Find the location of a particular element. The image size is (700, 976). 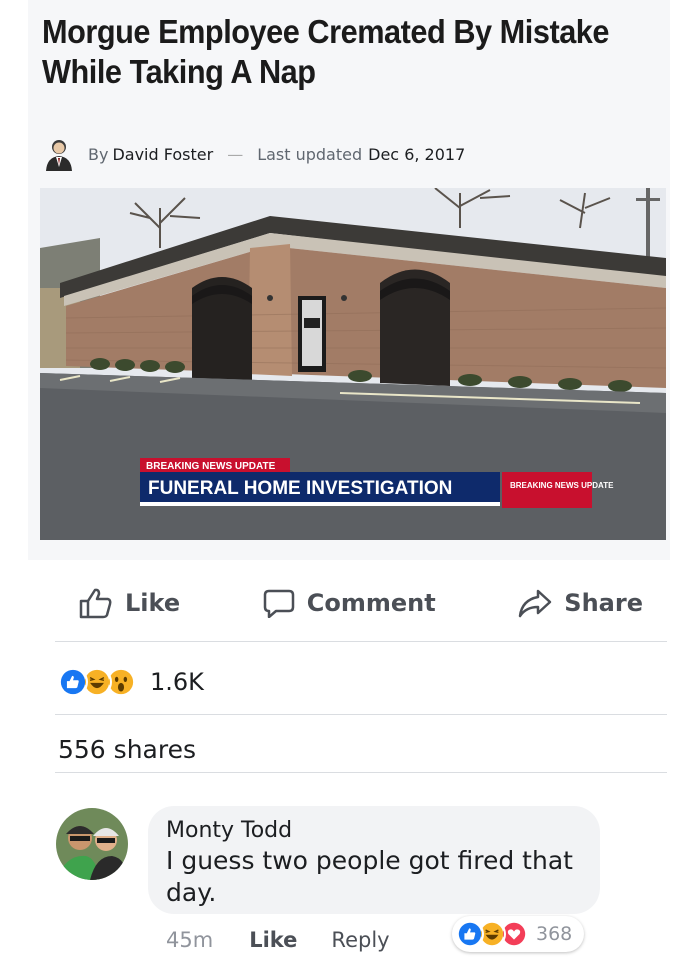

banner-main-text: FUNERAL HOME INVESTIGATION is located at coordinates (300, 488).